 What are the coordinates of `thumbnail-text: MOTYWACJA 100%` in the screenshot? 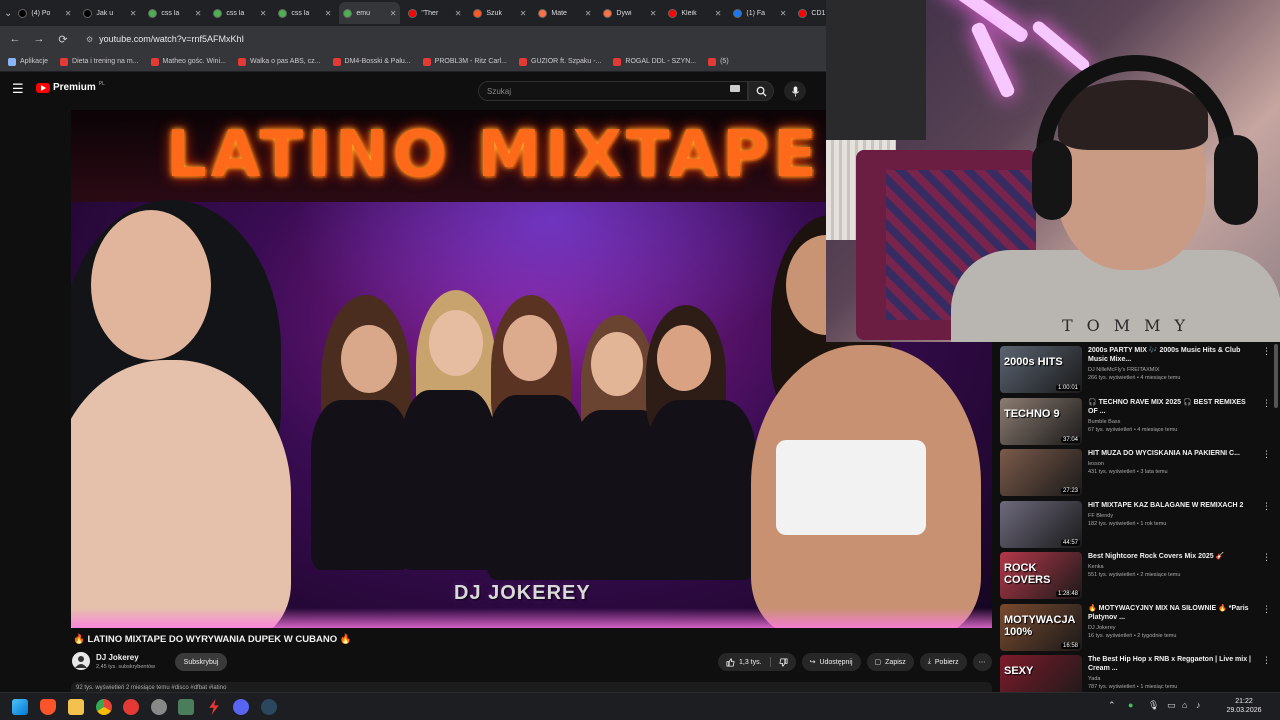 It's located at (1040, 625).